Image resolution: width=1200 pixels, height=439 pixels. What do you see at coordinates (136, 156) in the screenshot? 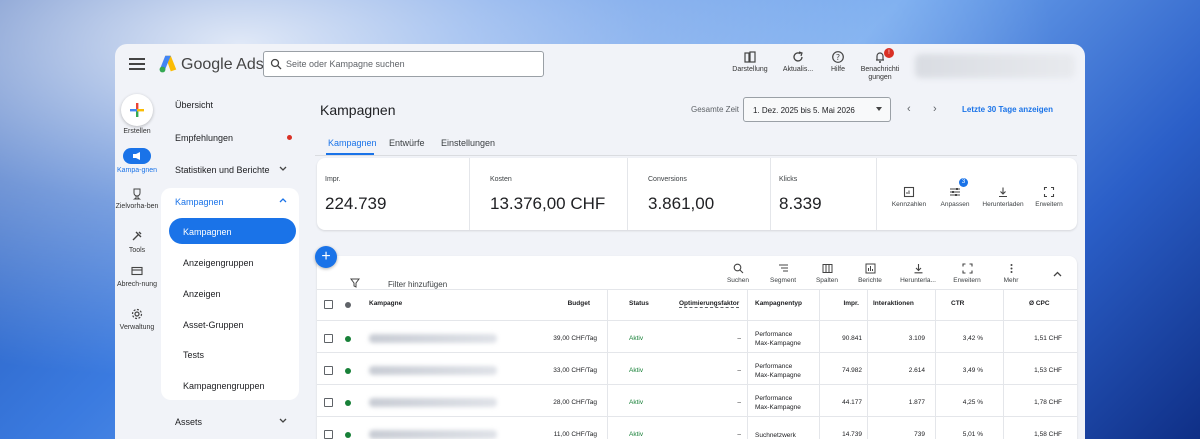
I see `megaphone-icon` at bounding box center [136, 156].